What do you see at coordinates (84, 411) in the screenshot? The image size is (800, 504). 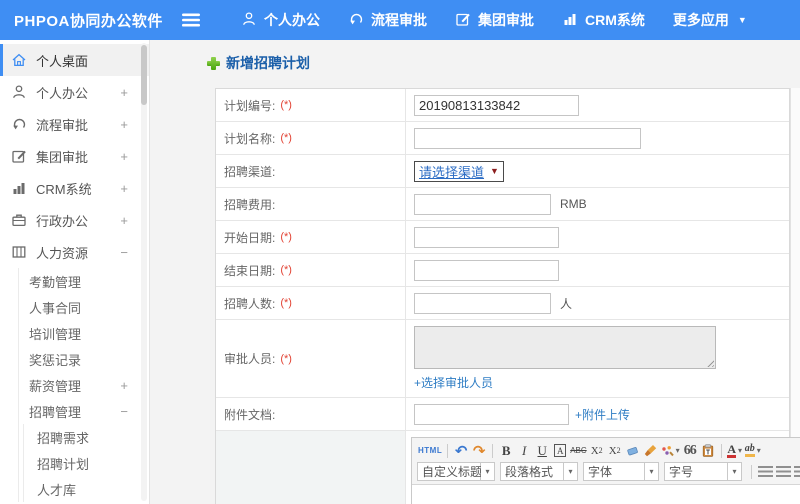 I see `sidebar-item-recruit-mgmt: 招聘管理 −` at bounding box center [84, 411].